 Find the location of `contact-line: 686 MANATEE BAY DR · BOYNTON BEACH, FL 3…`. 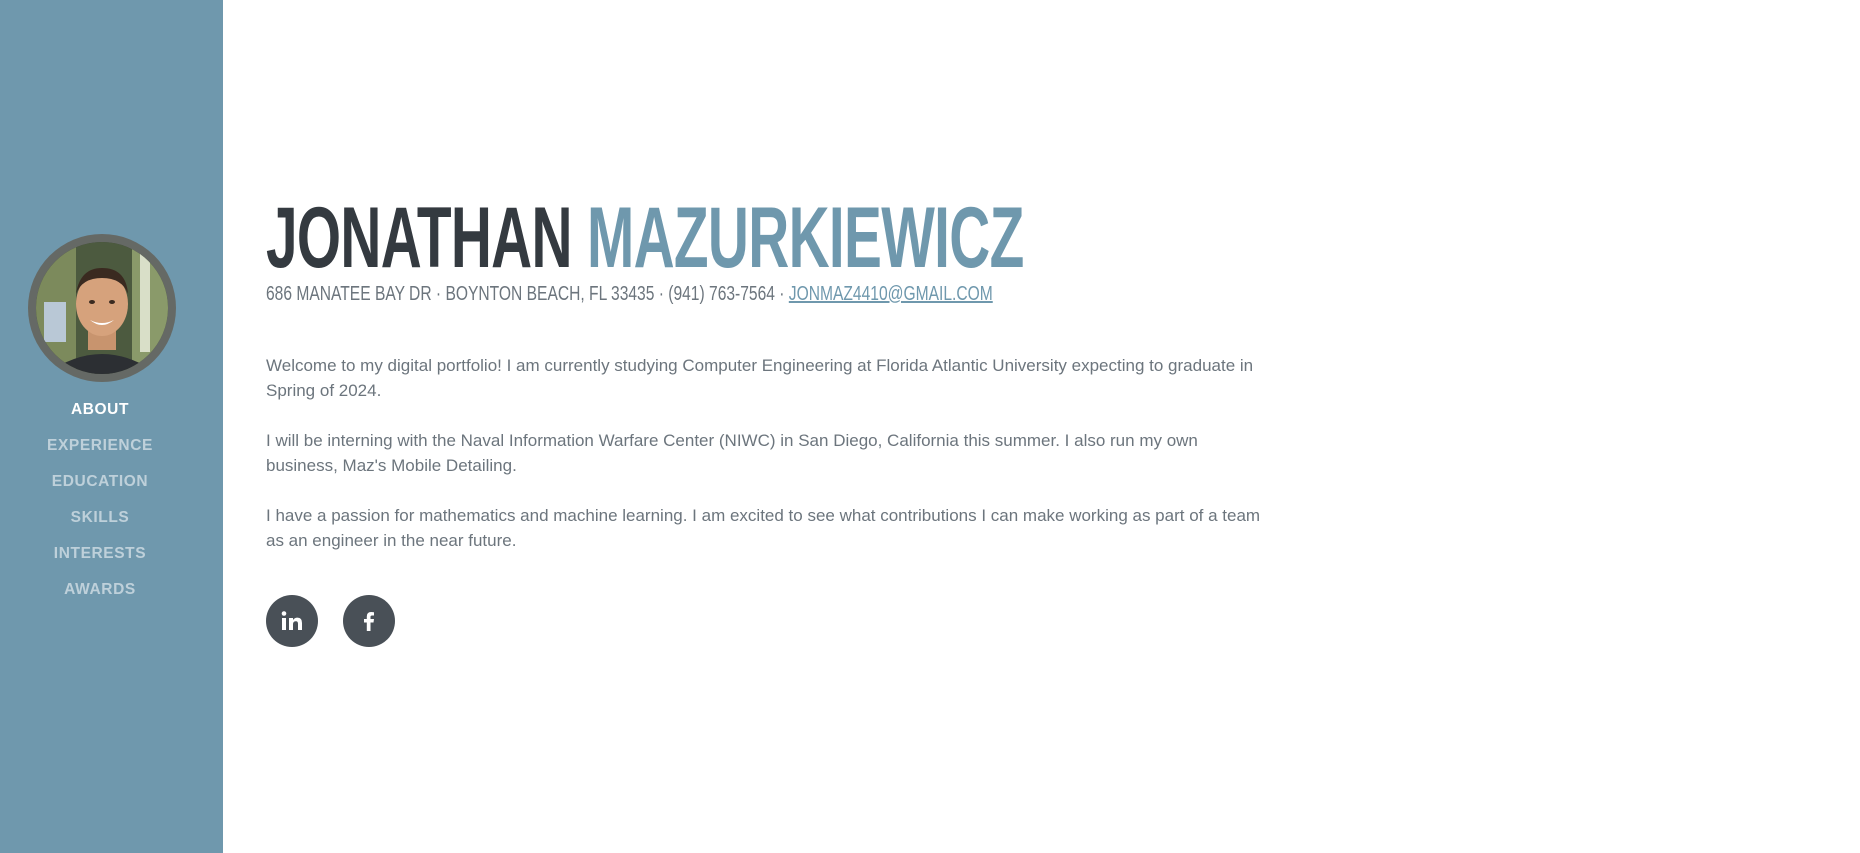

contact-line: 686 MANATEE BAY DR · BOYNTON BEACH, FL 3… is located at coordinates (629, 294).